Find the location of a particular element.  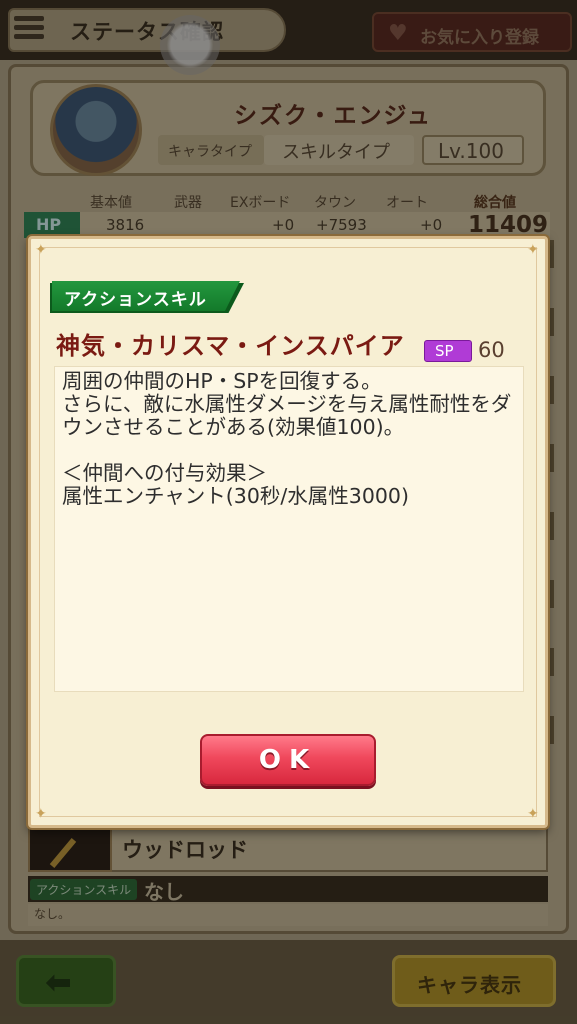

ok-button: OK is located at coordinates (288, 760).